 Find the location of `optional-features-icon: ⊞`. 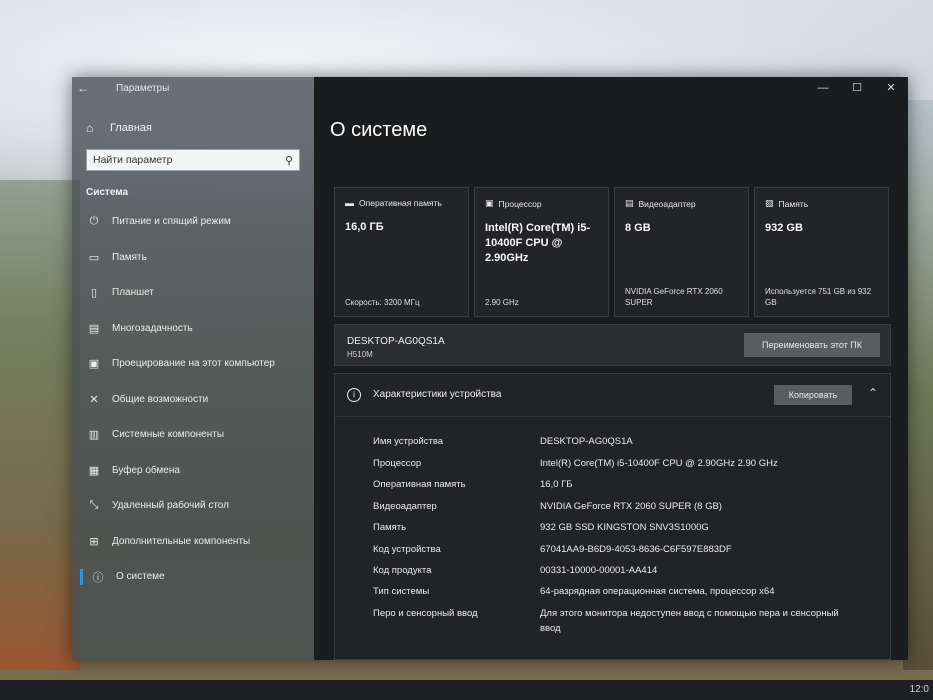

optional-features-icon: ⊞ is located at coordinates (94, 541).